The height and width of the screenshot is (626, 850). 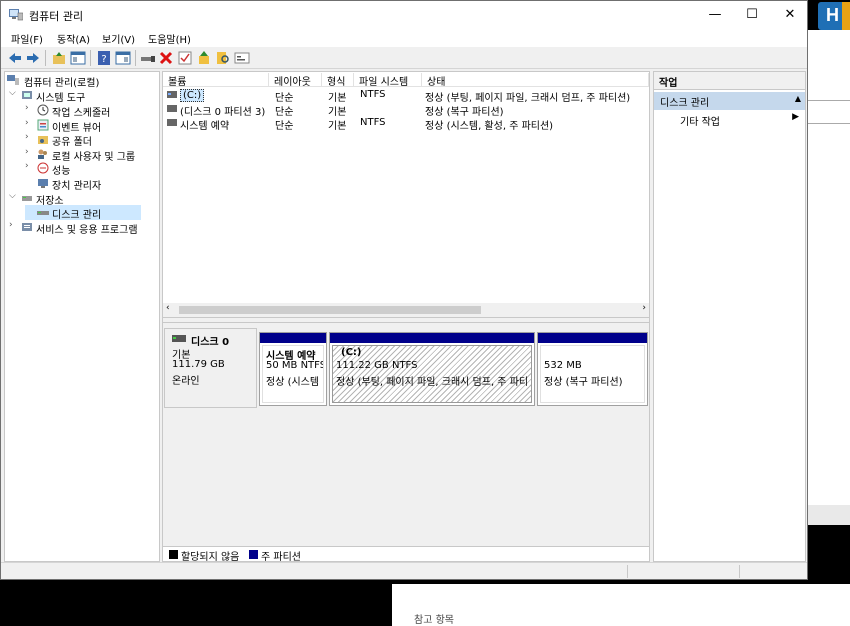 What do you see at coordinates (210, 557) in the screenshot?
I see `legend-unallocated-label: 할당되지 않음` at bounding box center [210, 557].